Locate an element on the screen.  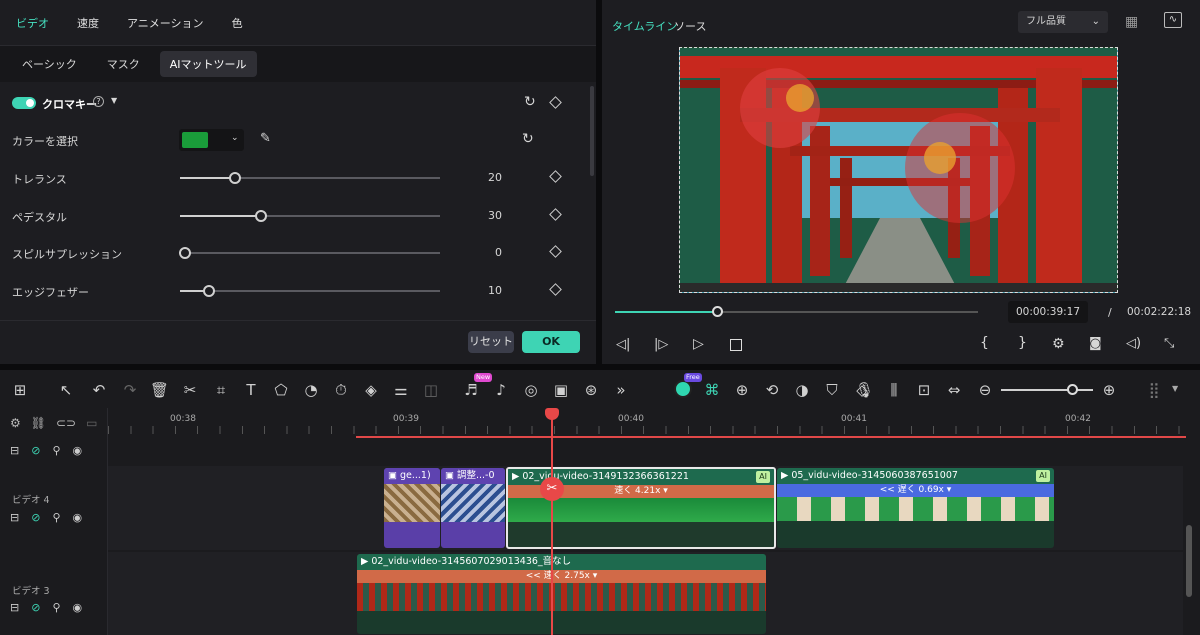
eyedropper-icon: ✎ is located at coordinates (265, 138).